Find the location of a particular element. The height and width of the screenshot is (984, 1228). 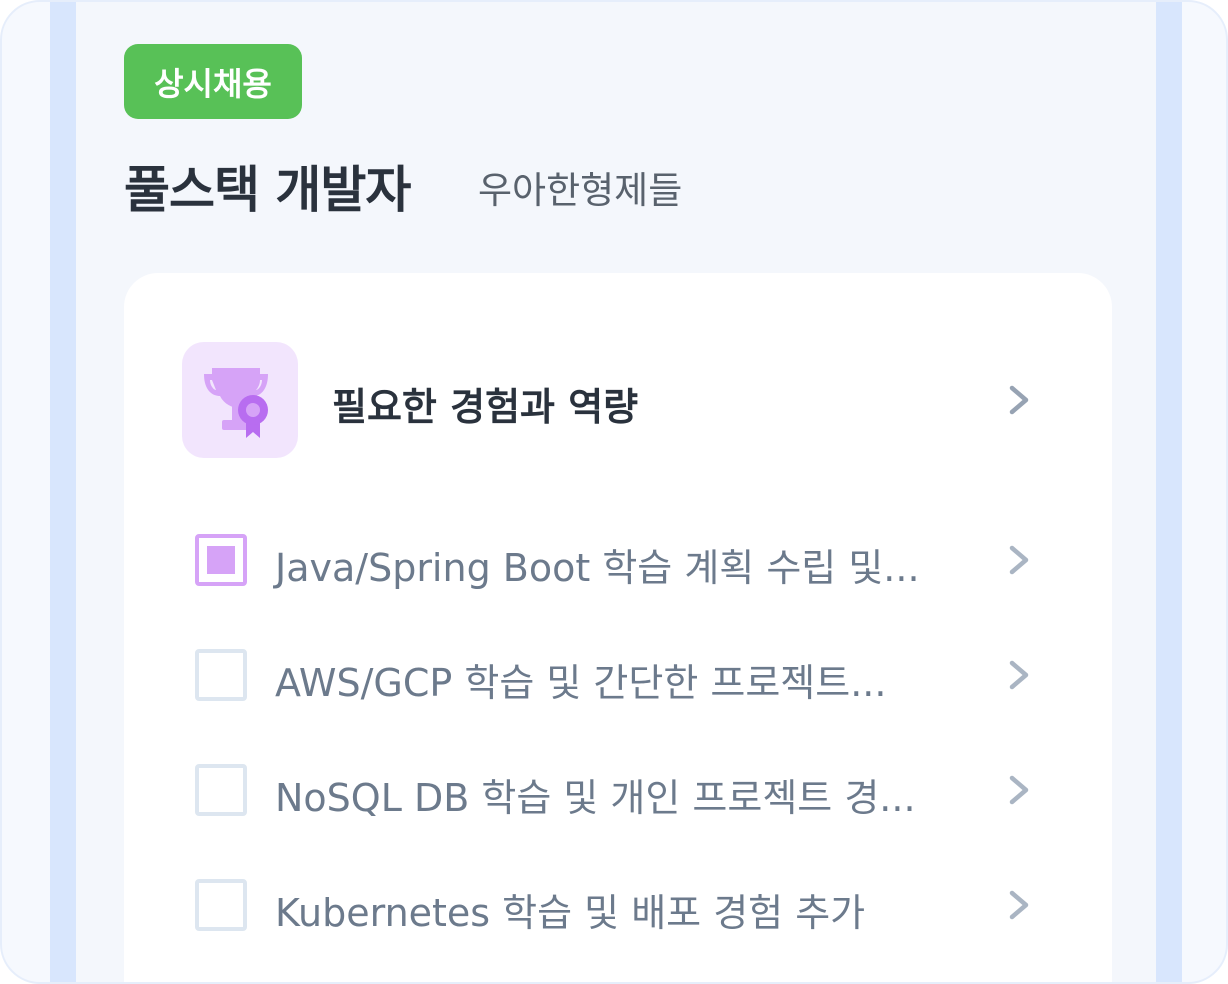

requirements-section-header: 필요한 경험과 역량 is located at coordinates (612, 400).